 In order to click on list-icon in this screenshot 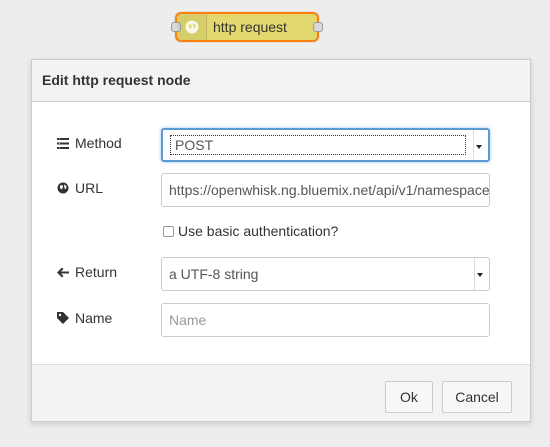, I will do `click(63, 143)`.